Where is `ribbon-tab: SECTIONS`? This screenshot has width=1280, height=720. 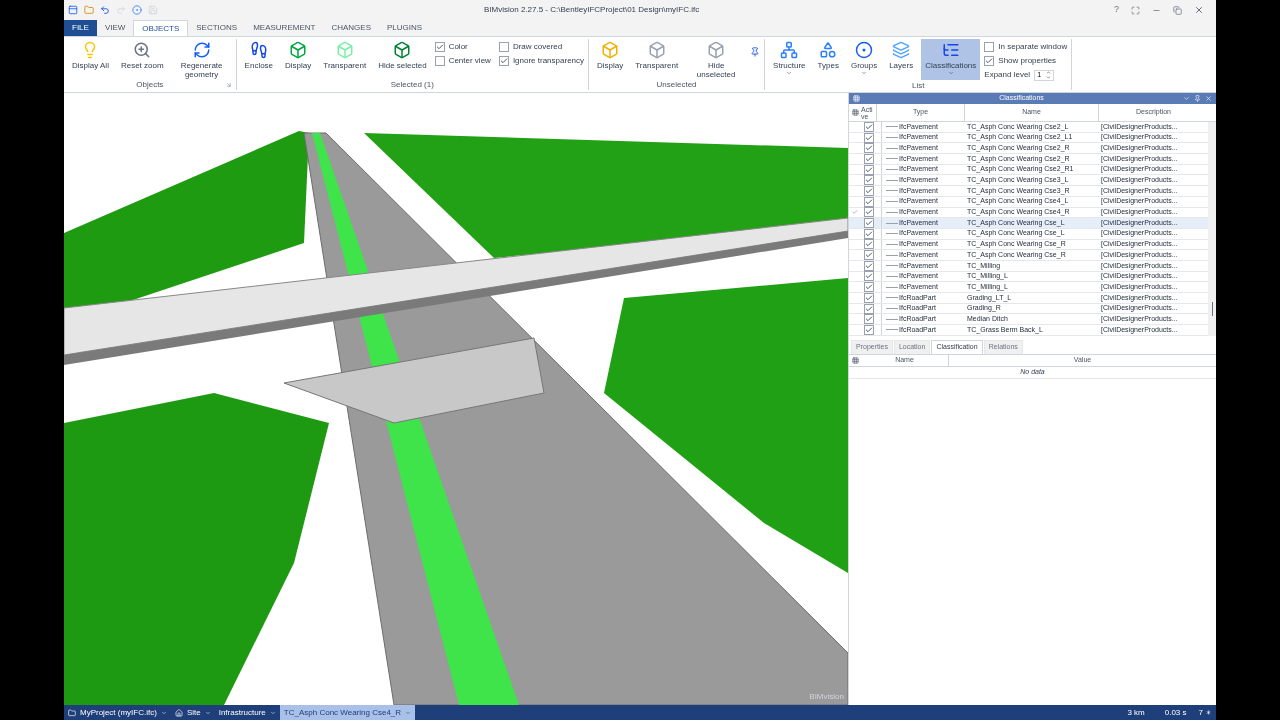 ribbon-tab: SECTIONS is located at coordinates (217, 28).